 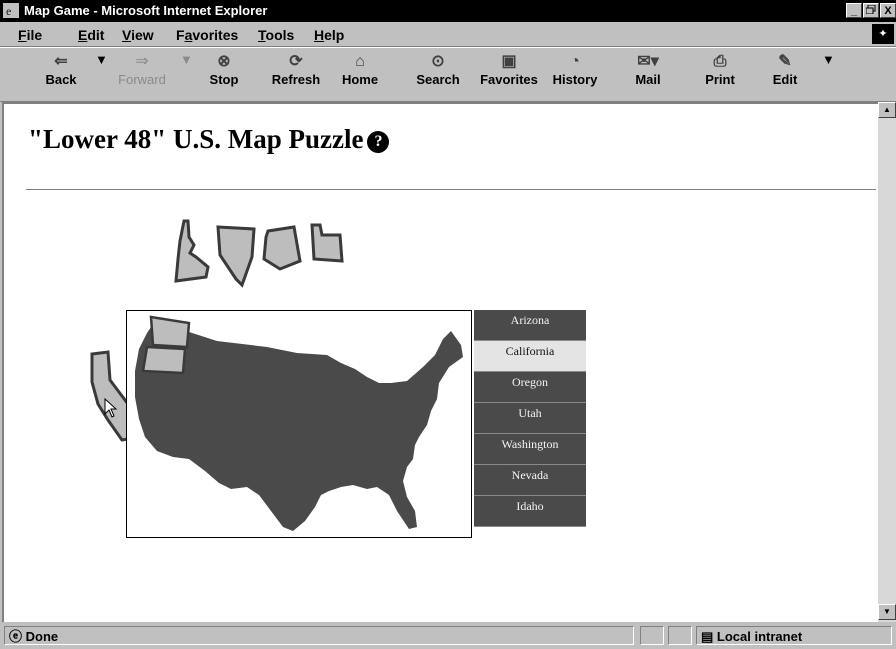 I want to click on home-icon: ⌂, so click(x=360, y=61).